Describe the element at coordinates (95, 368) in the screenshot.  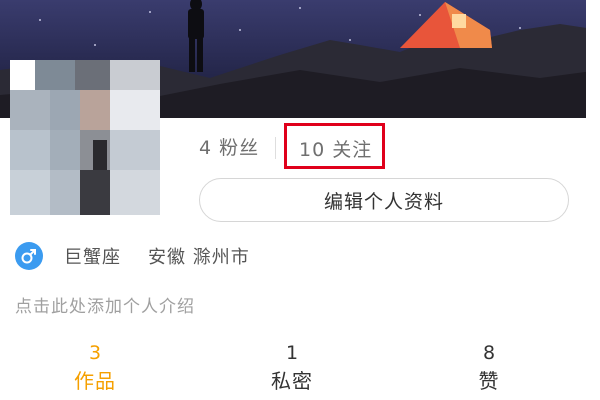
I see `tab-works: 3 作品` at that location.